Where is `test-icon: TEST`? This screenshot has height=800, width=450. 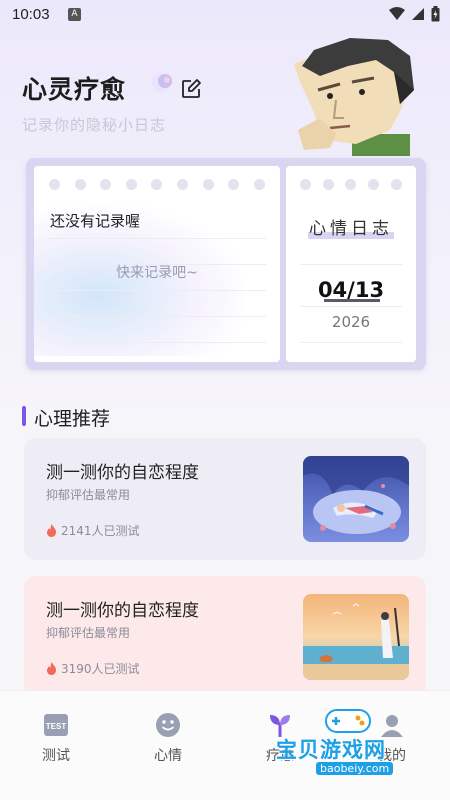 test-icon: TEST is located at coordinates (56, 725).